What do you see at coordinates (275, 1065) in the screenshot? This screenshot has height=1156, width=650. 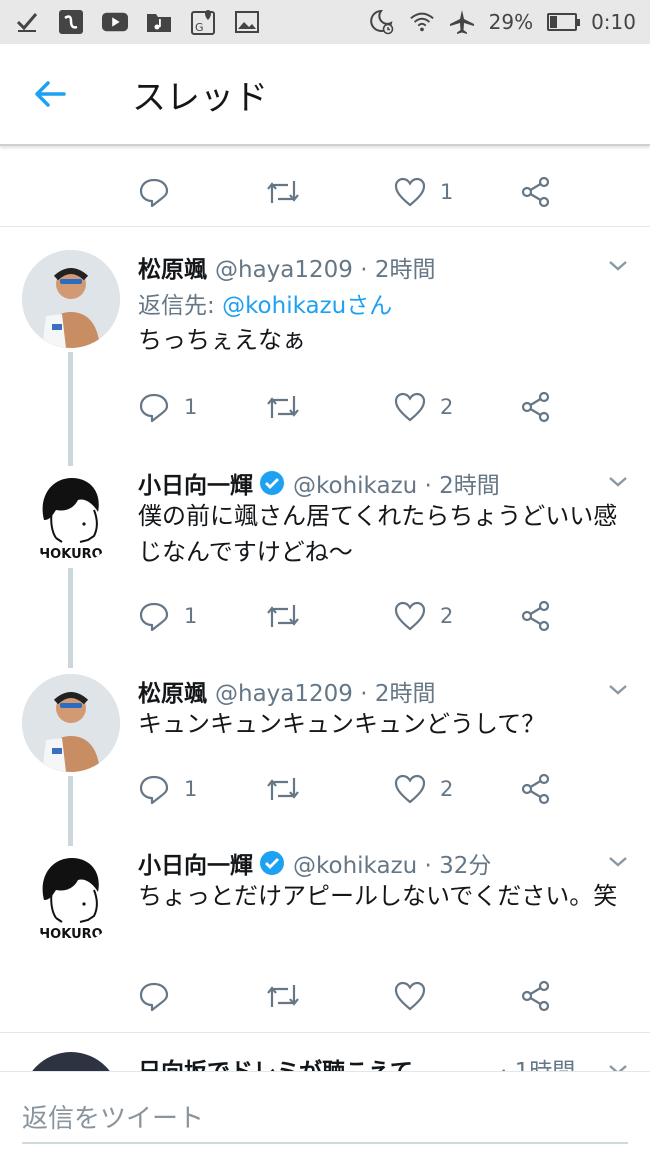 I see `author-name: 日向坂でドレミが聴こえて` at bounding box center [275, 1065].